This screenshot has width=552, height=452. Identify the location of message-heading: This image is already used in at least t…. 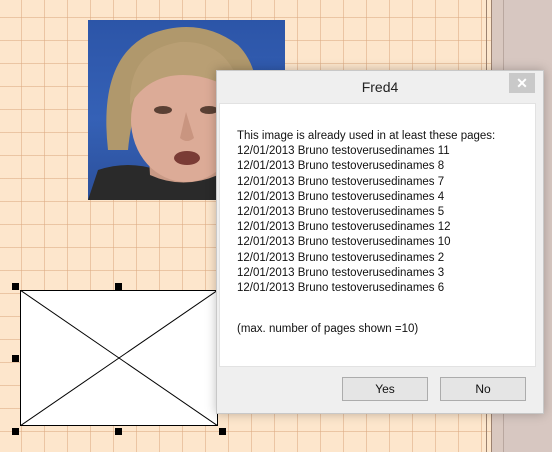
(366, 136).